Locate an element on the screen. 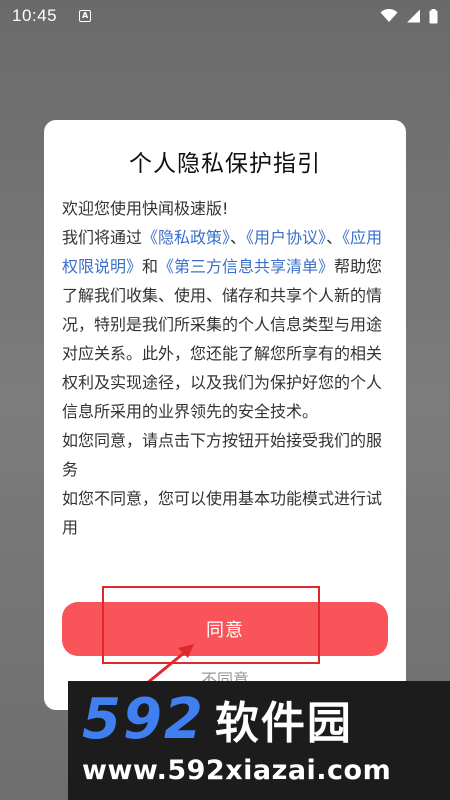 The image size is (450, 800). watermark-logo: 592 软件园 is located at coordinates (262, 719).